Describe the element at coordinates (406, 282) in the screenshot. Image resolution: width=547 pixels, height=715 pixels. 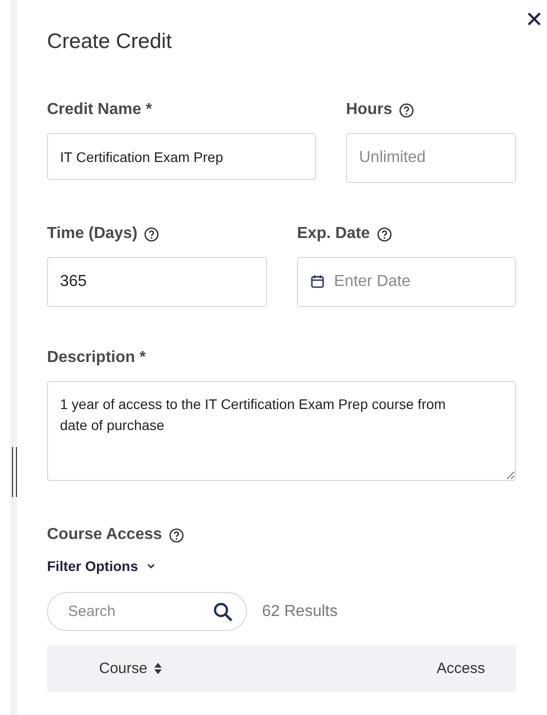
I see `date-field: Enter Date` at that location.